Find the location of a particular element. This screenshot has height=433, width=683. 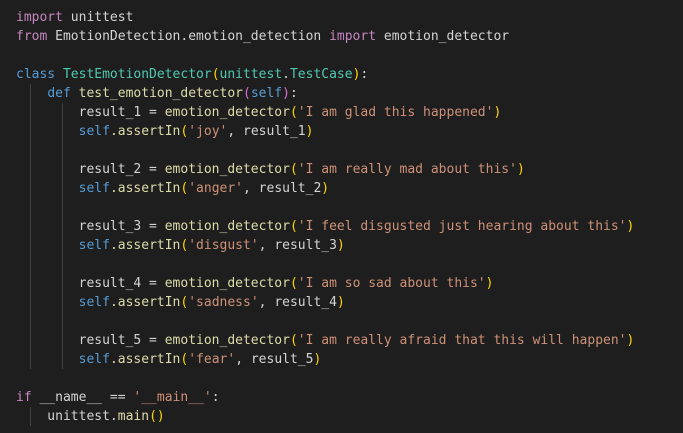

code-token: main is located at coordinates (133, 416).